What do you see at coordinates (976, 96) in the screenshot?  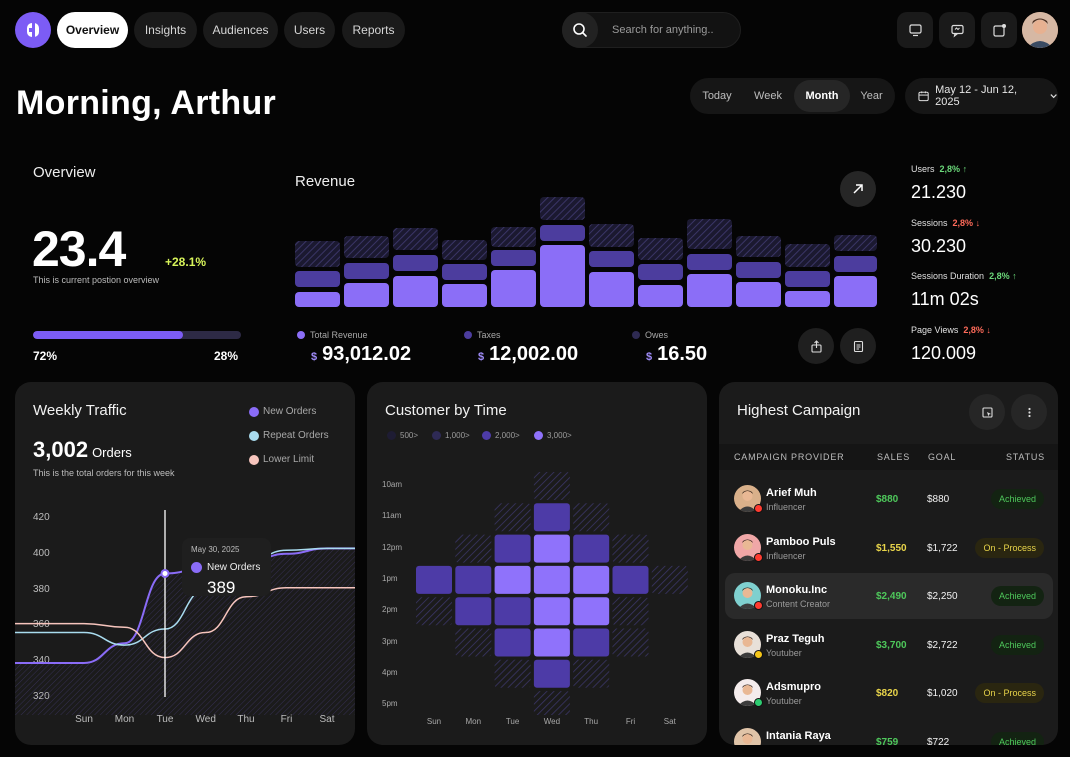 I see `date-range-label: May 12 - Jun 12, 2025` at bounding box center [976, 96].